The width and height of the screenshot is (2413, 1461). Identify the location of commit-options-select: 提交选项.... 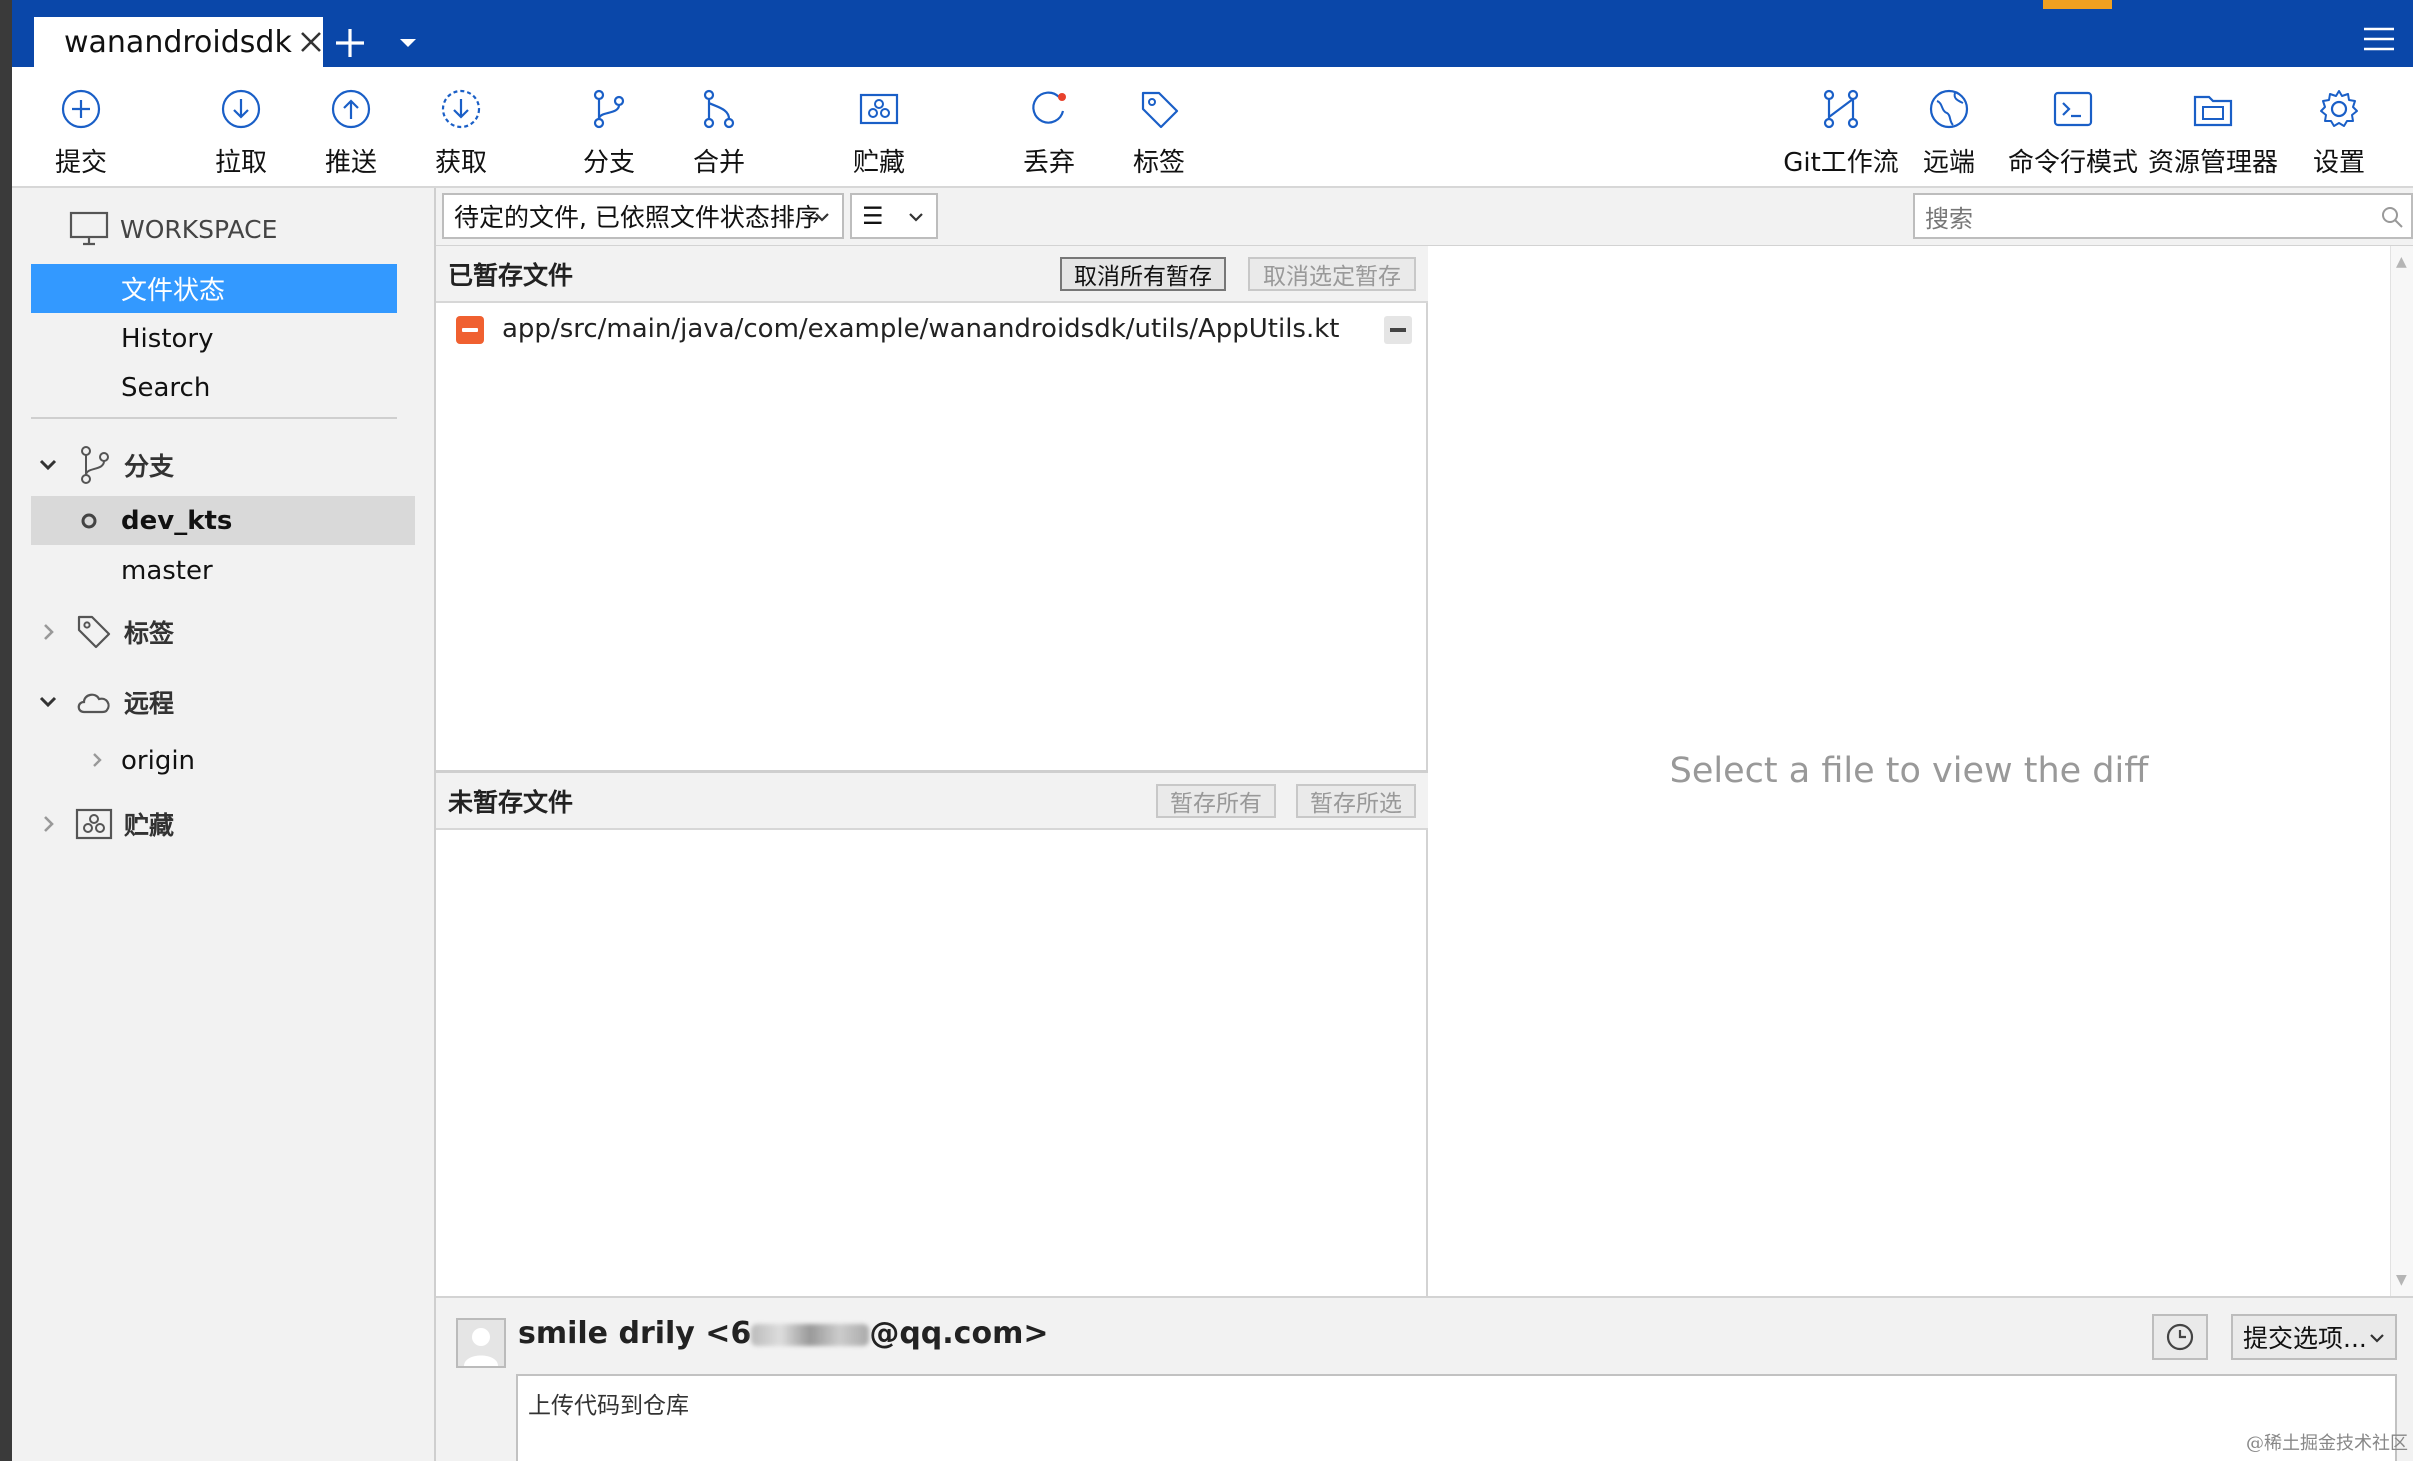
(2314, 1337).